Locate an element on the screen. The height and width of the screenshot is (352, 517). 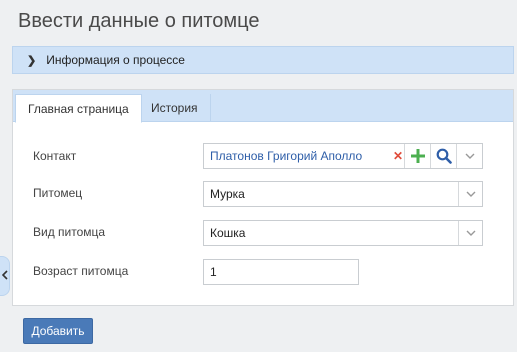
tab-main-label: Главная страница is located at coordinates (78, 108).